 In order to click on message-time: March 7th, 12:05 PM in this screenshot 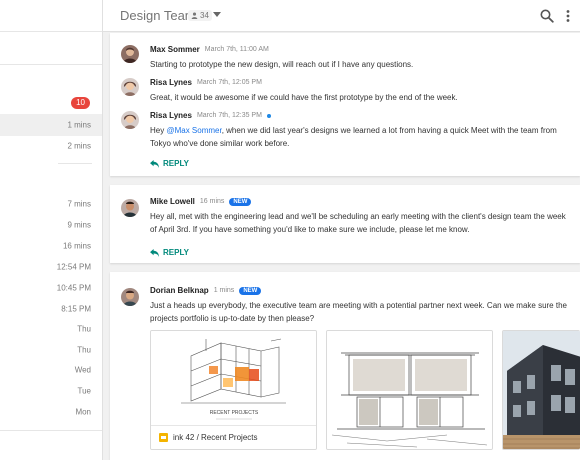, I will do `click(229, 82)`.